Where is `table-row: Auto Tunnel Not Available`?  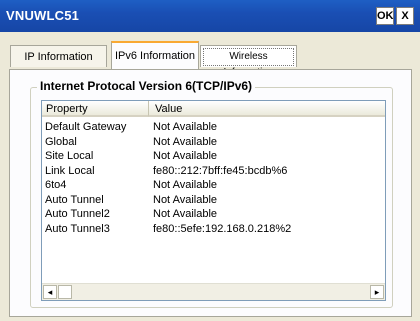
table-row: Auto Tunnel Not Available is located at coordinates (213, 200).